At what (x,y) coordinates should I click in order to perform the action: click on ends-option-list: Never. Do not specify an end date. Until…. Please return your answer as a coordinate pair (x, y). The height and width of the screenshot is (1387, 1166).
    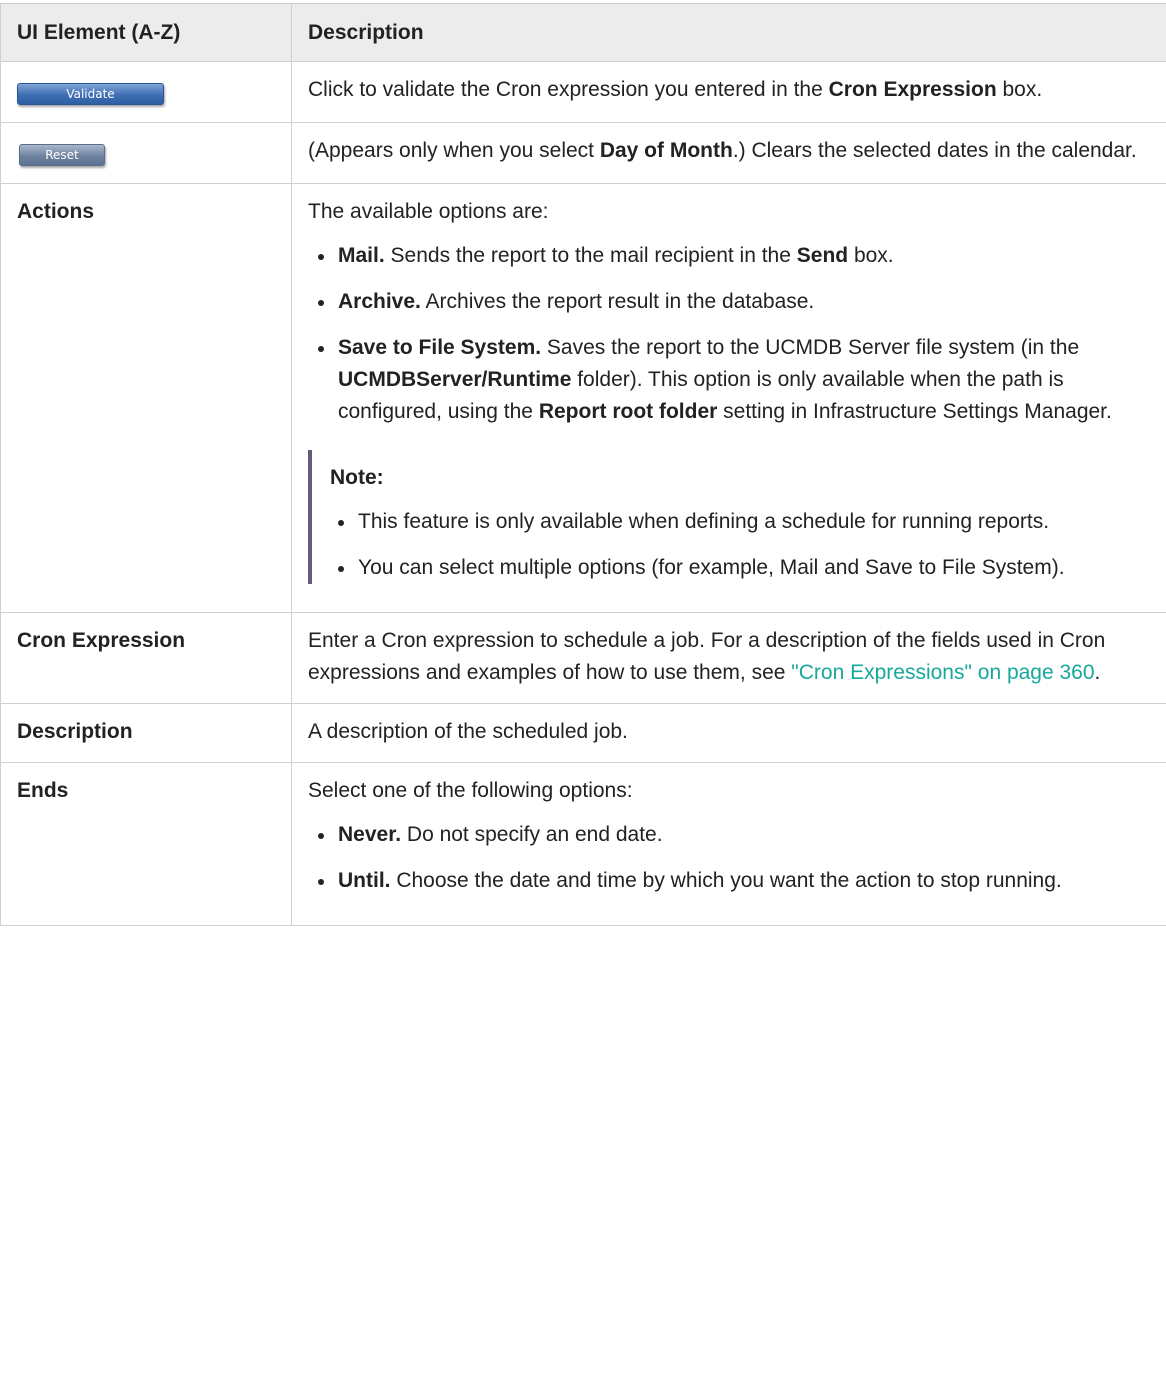
    Looking at the image, I should click on (731, 858).